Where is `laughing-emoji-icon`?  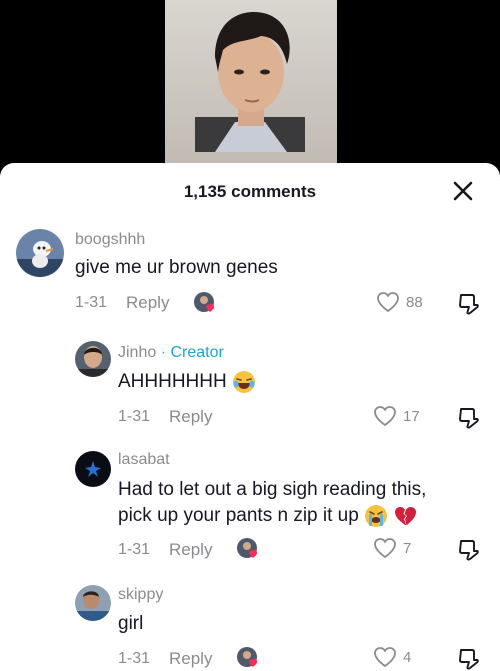
laughing-emoji-icon is located at coordinates (244, 381).